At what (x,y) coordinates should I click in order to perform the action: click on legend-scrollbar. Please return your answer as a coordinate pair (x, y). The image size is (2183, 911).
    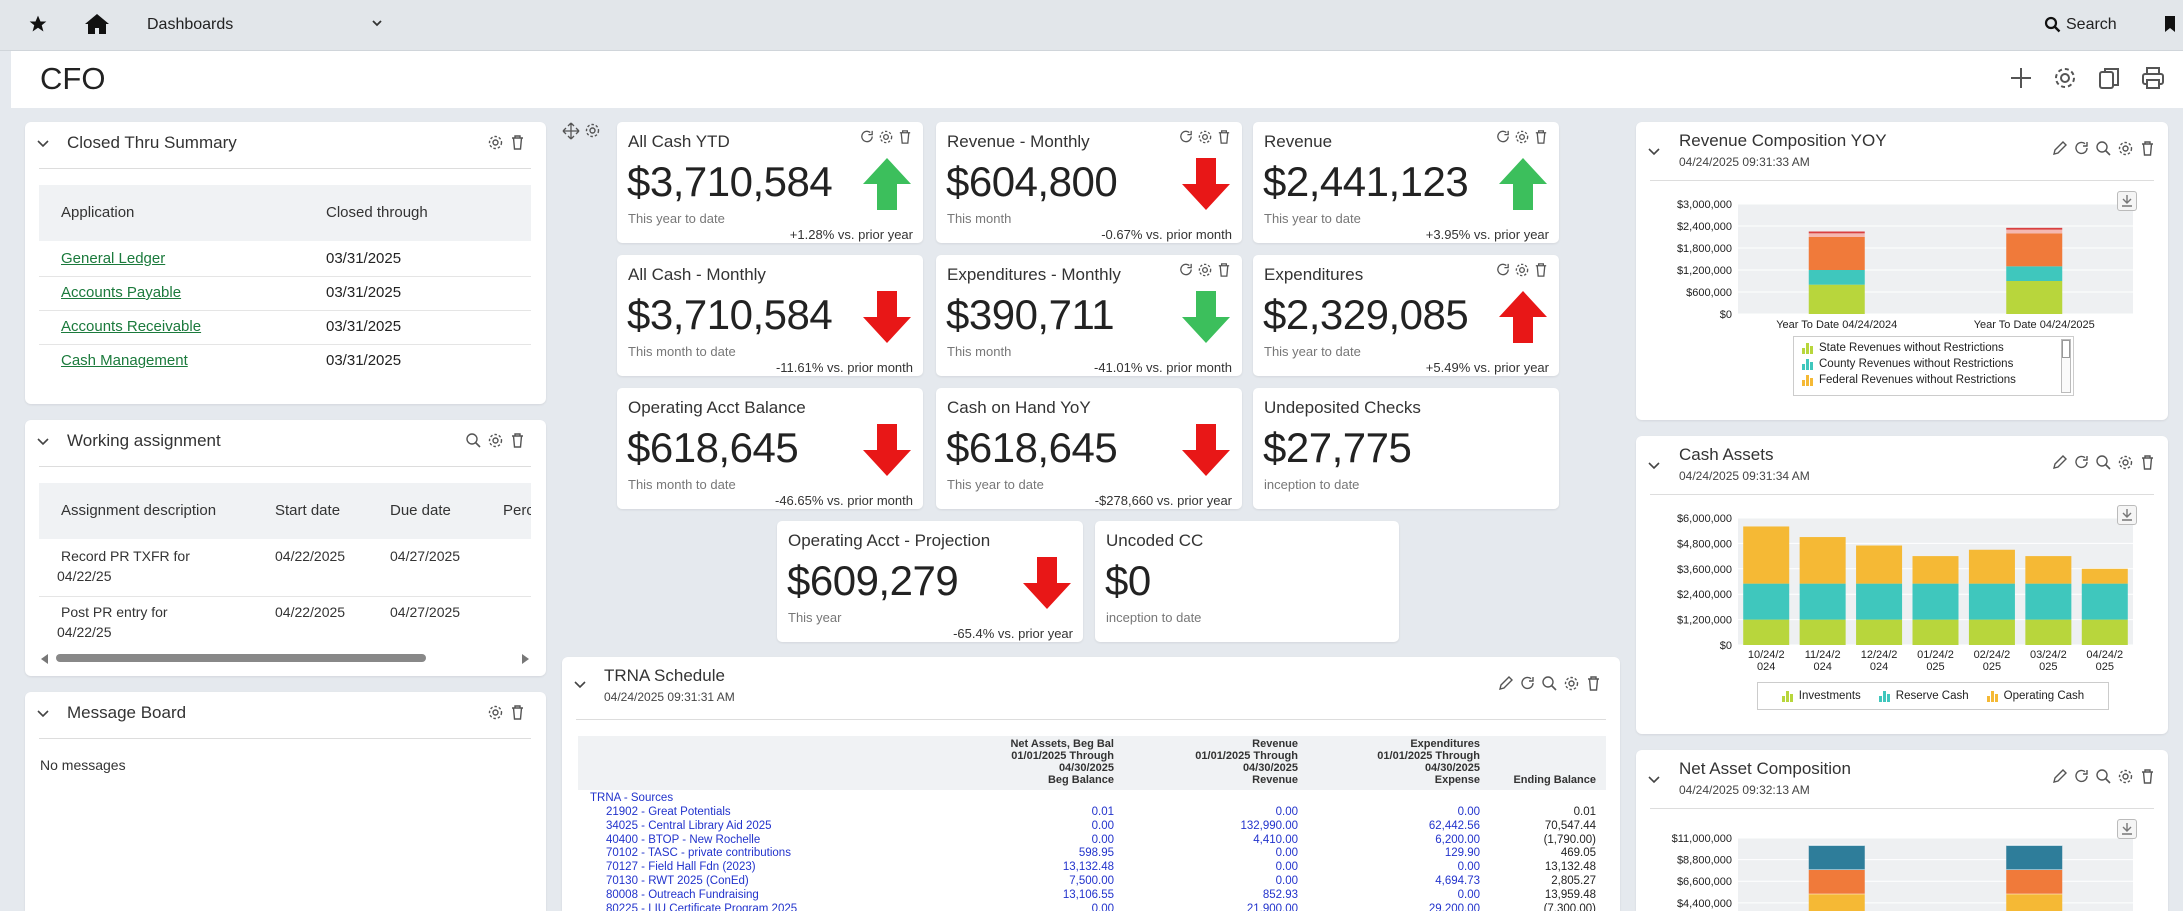
    Looking at the image, I should click on (2066, 366).